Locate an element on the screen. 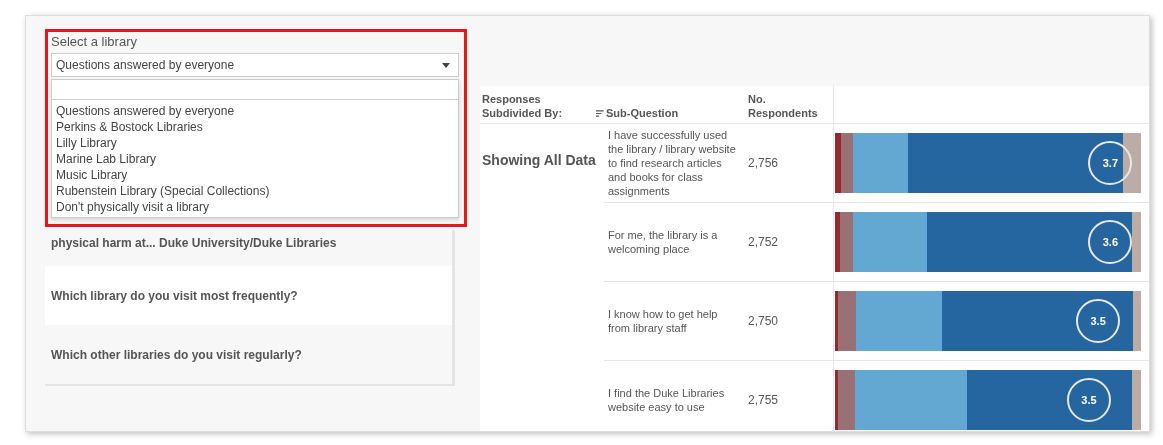 The width and height of the screenshot is (1163, 445). dropdown-option: Don't physically visit a library is located at coordinates (255, 207).